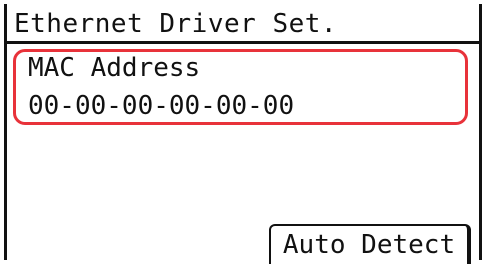  Describe the element at coordinates (161, 106) in the screenshot. I see `mac-address-value: 00-00-00-00-00-00` at that location.